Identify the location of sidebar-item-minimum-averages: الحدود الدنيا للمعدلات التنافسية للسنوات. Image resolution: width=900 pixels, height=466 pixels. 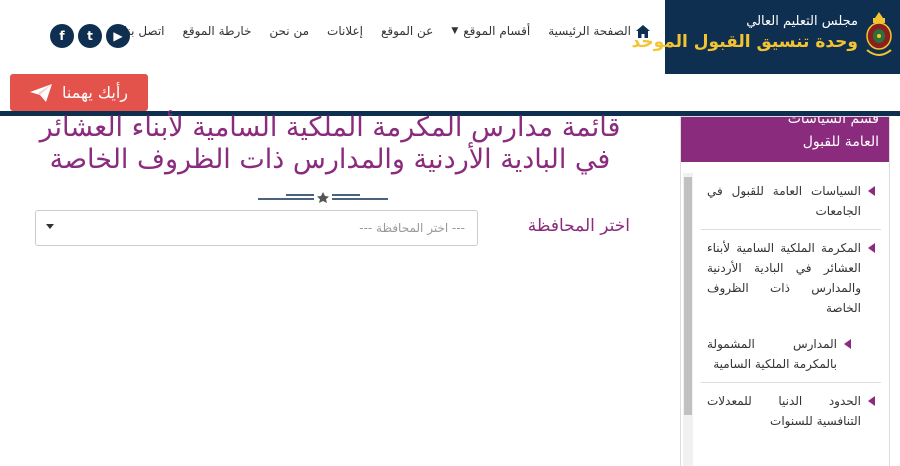
(791, 411).